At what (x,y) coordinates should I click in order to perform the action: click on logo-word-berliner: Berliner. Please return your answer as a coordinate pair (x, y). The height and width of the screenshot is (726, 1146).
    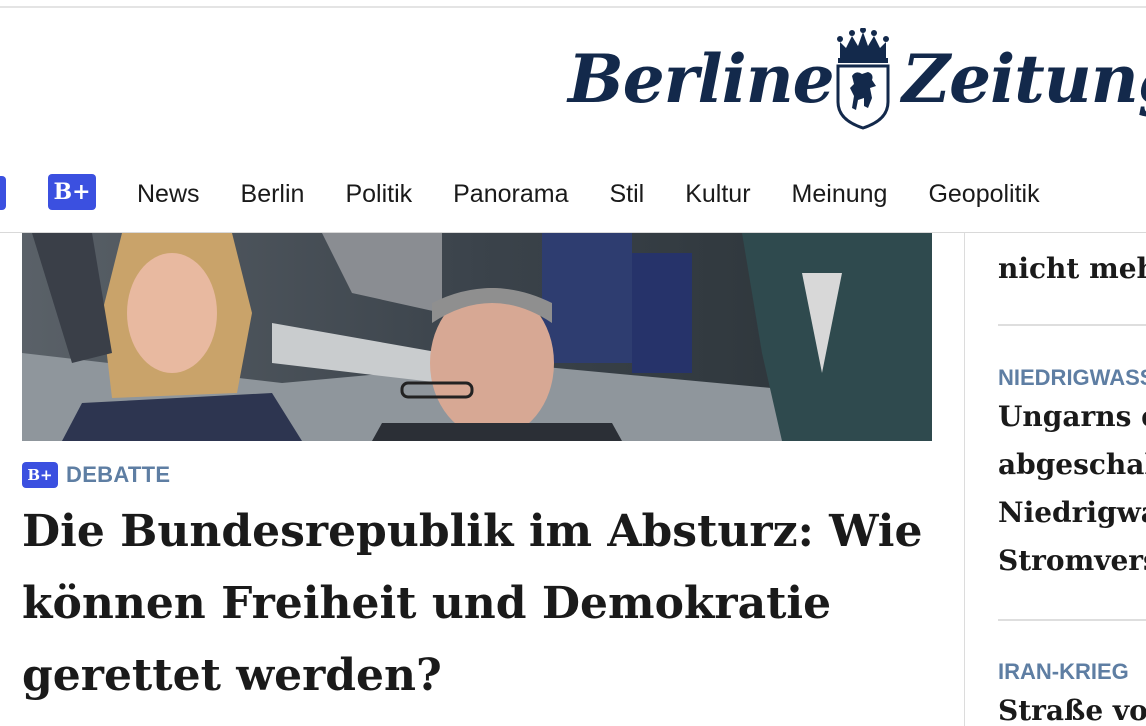
    Looking at the image, I should click on (718, 79).